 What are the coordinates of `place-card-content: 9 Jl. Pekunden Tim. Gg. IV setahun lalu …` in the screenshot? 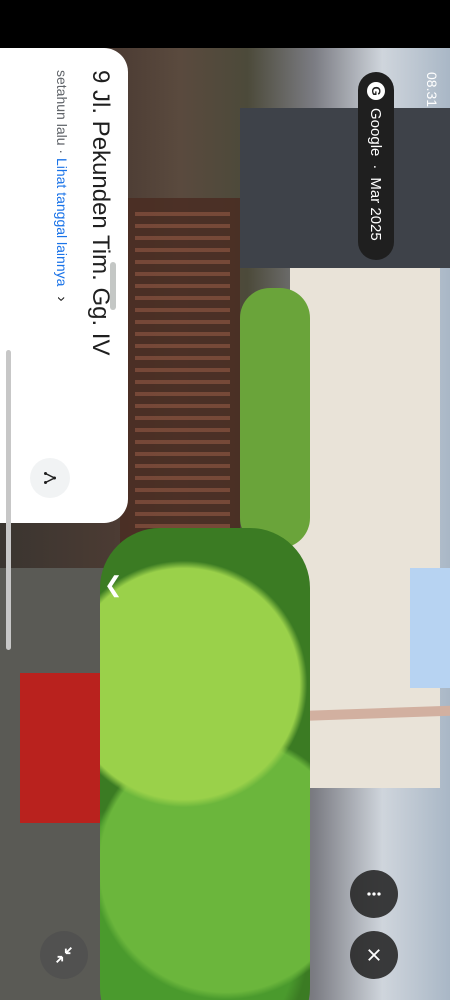 It's located at (64, 285).